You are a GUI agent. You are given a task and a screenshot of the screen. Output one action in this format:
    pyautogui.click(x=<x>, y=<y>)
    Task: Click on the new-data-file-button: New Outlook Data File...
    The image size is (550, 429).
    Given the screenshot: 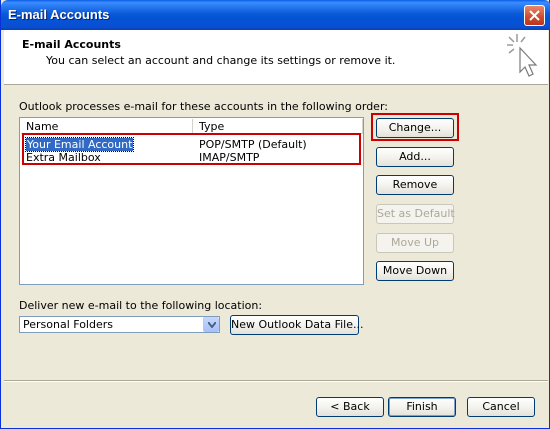 What is the action you would take?
    pyautogui.click(x=296, y=325)
    